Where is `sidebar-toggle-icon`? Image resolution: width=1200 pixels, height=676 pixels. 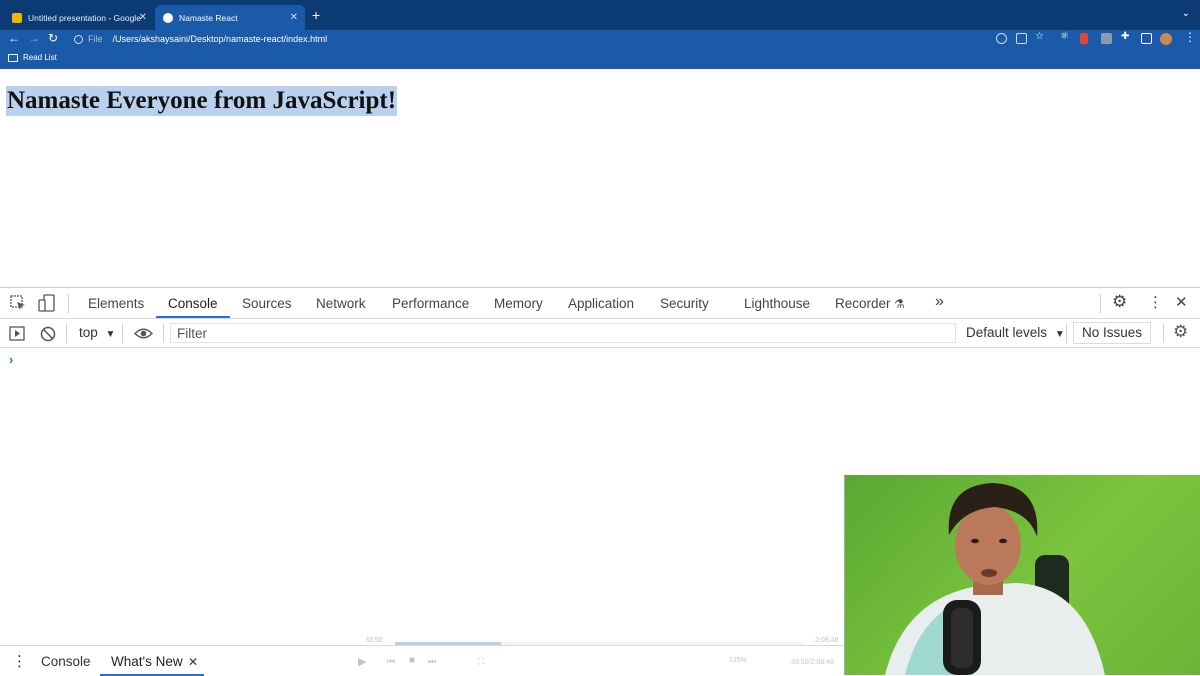 sidebar-toggle-icon is located at coordinates (17, 333).